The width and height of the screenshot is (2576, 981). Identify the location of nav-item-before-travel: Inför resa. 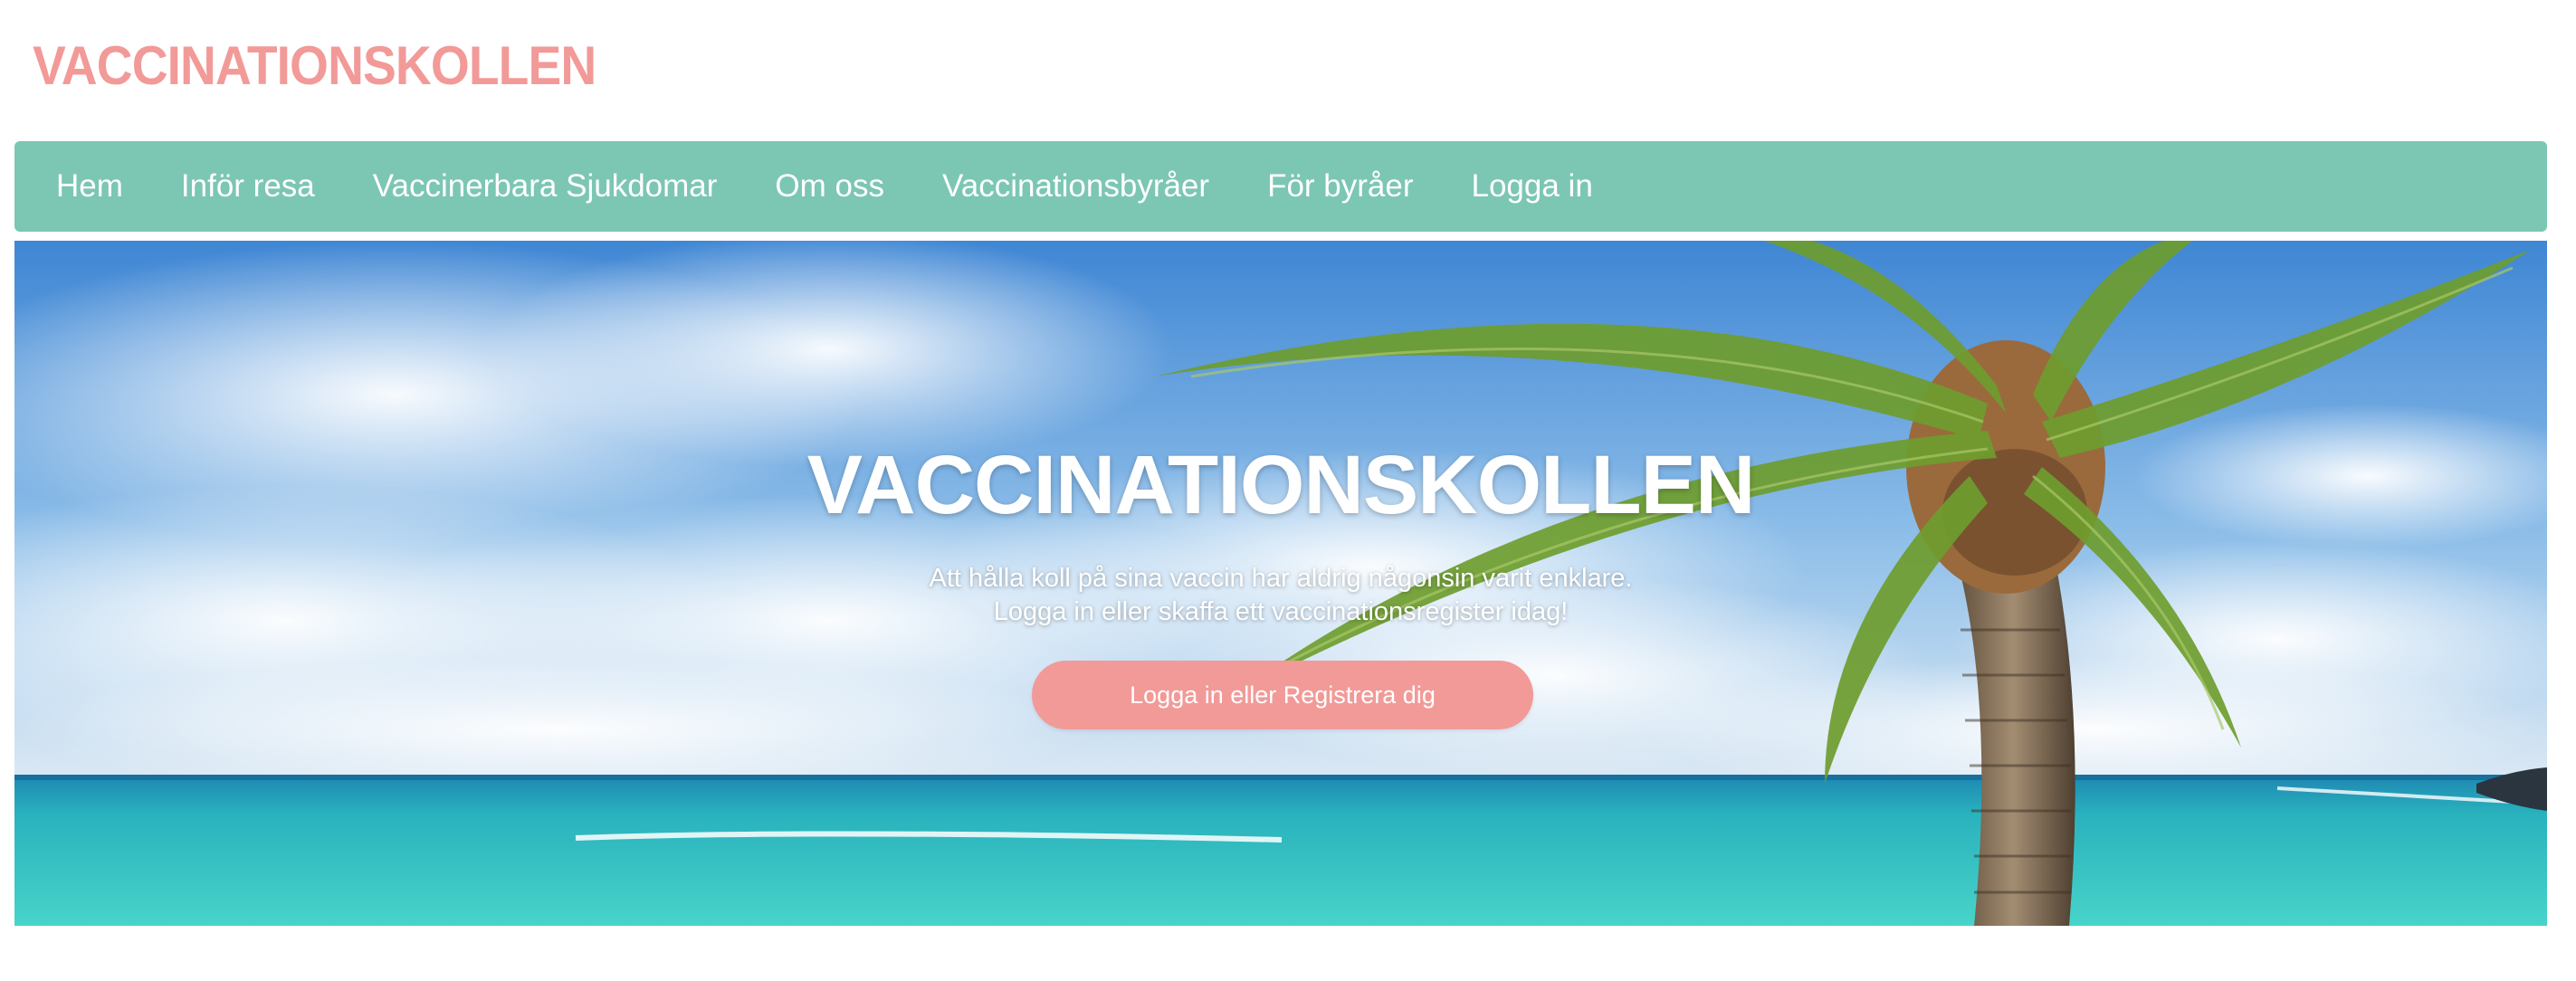
(248, 186).